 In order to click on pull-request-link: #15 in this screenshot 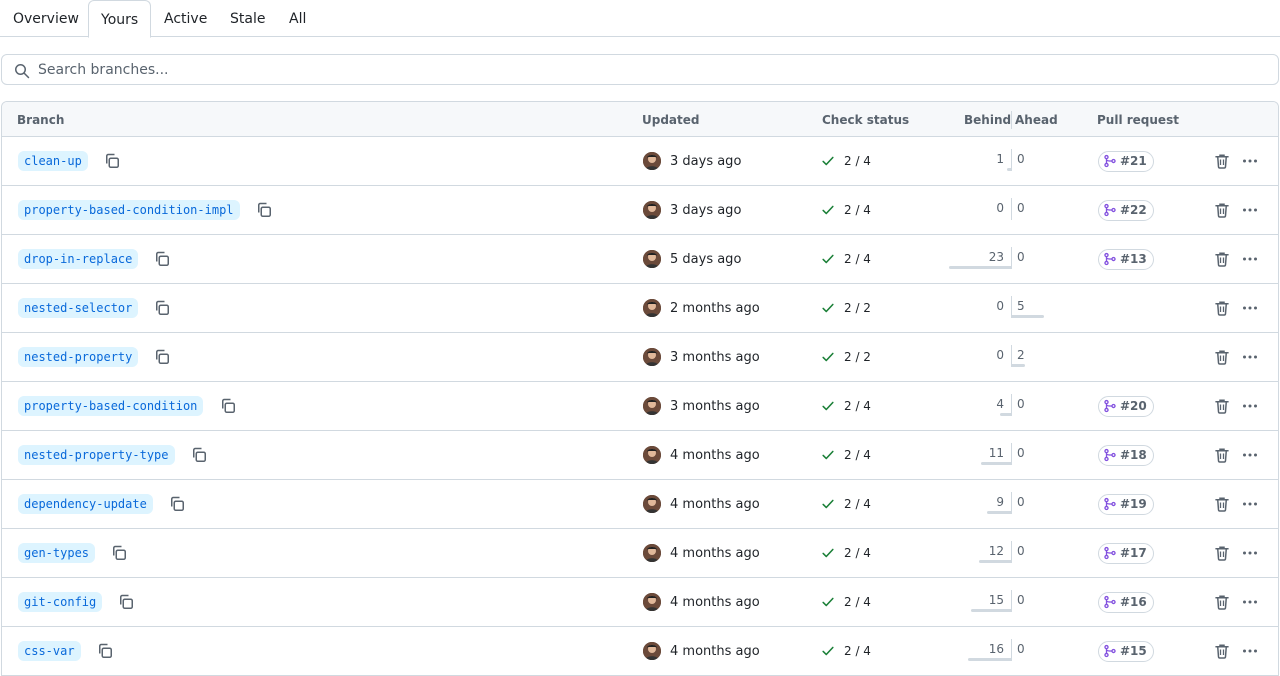, I will do `click(1126, 651)`.